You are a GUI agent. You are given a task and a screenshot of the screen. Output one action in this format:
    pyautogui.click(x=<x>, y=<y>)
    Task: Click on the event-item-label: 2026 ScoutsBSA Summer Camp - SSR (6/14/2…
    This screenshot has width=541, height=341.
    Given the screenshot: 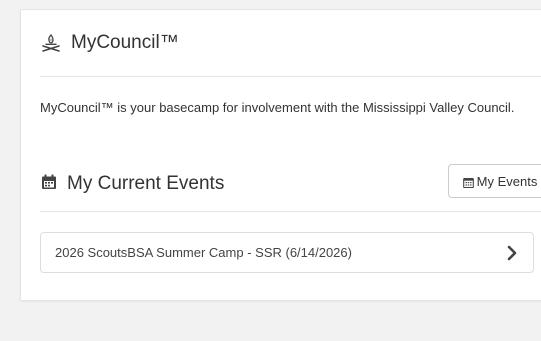 What is the action you would take?
    pyautogui.click(x=203, y=252)
    